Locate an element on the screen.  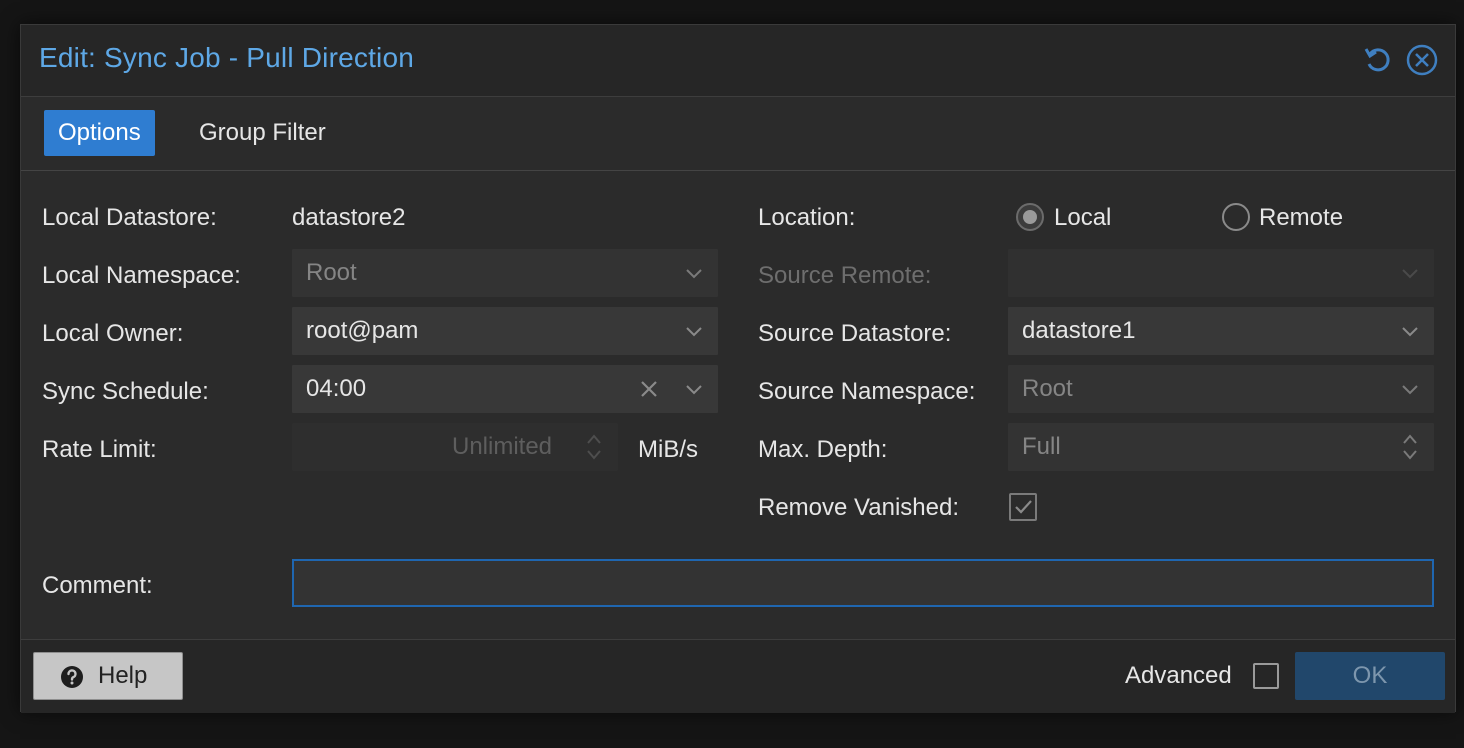
max-depth-label: Max. Depth: is located at coordinates (823, 449).